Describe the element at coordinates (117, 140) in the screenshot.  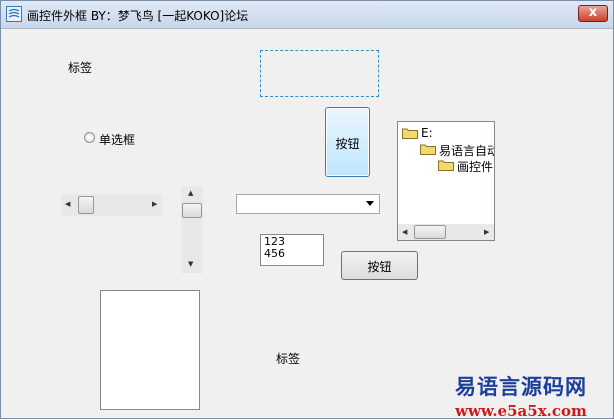
I see `radio-label: 单选框` at that location.